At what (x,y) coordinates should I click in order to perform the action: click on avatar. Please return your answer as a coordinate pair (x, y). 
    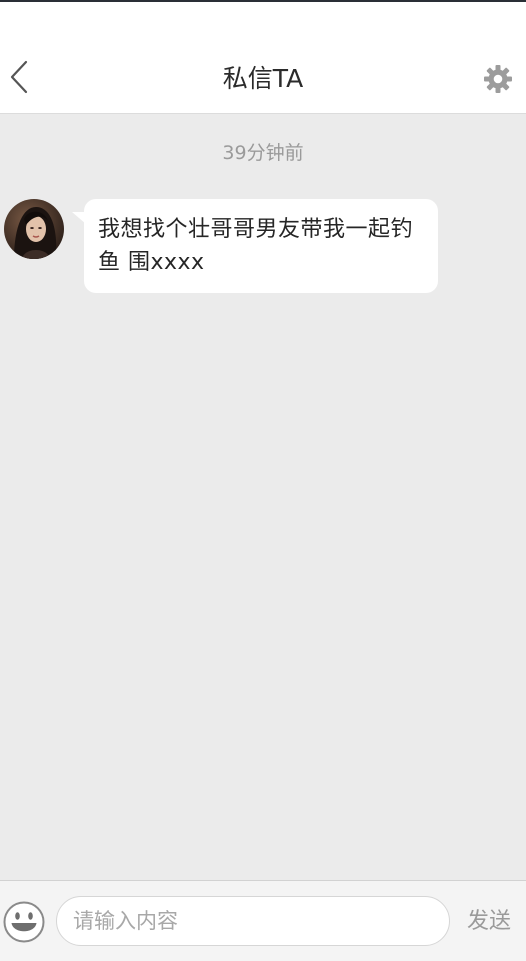
    Looking at the image, I should click on (34, 229).